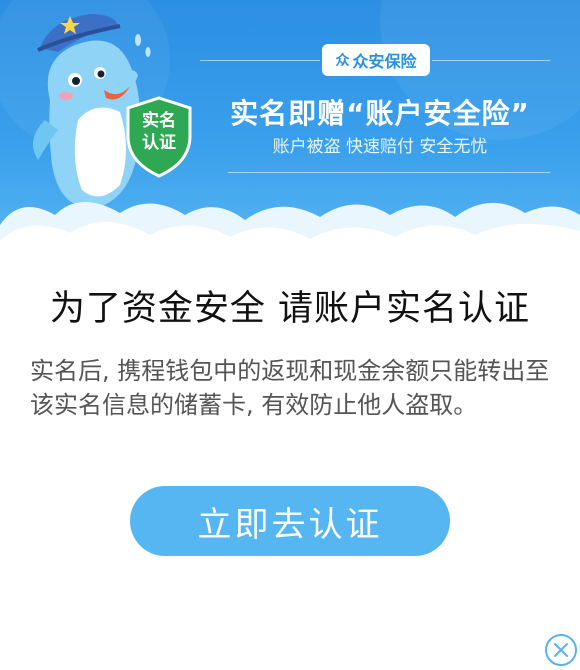 This screenshot has width=580, height=670. Describe the element at coordinates (389, 172) in the screenshot. I see `decorative-line-bottom` at that location.